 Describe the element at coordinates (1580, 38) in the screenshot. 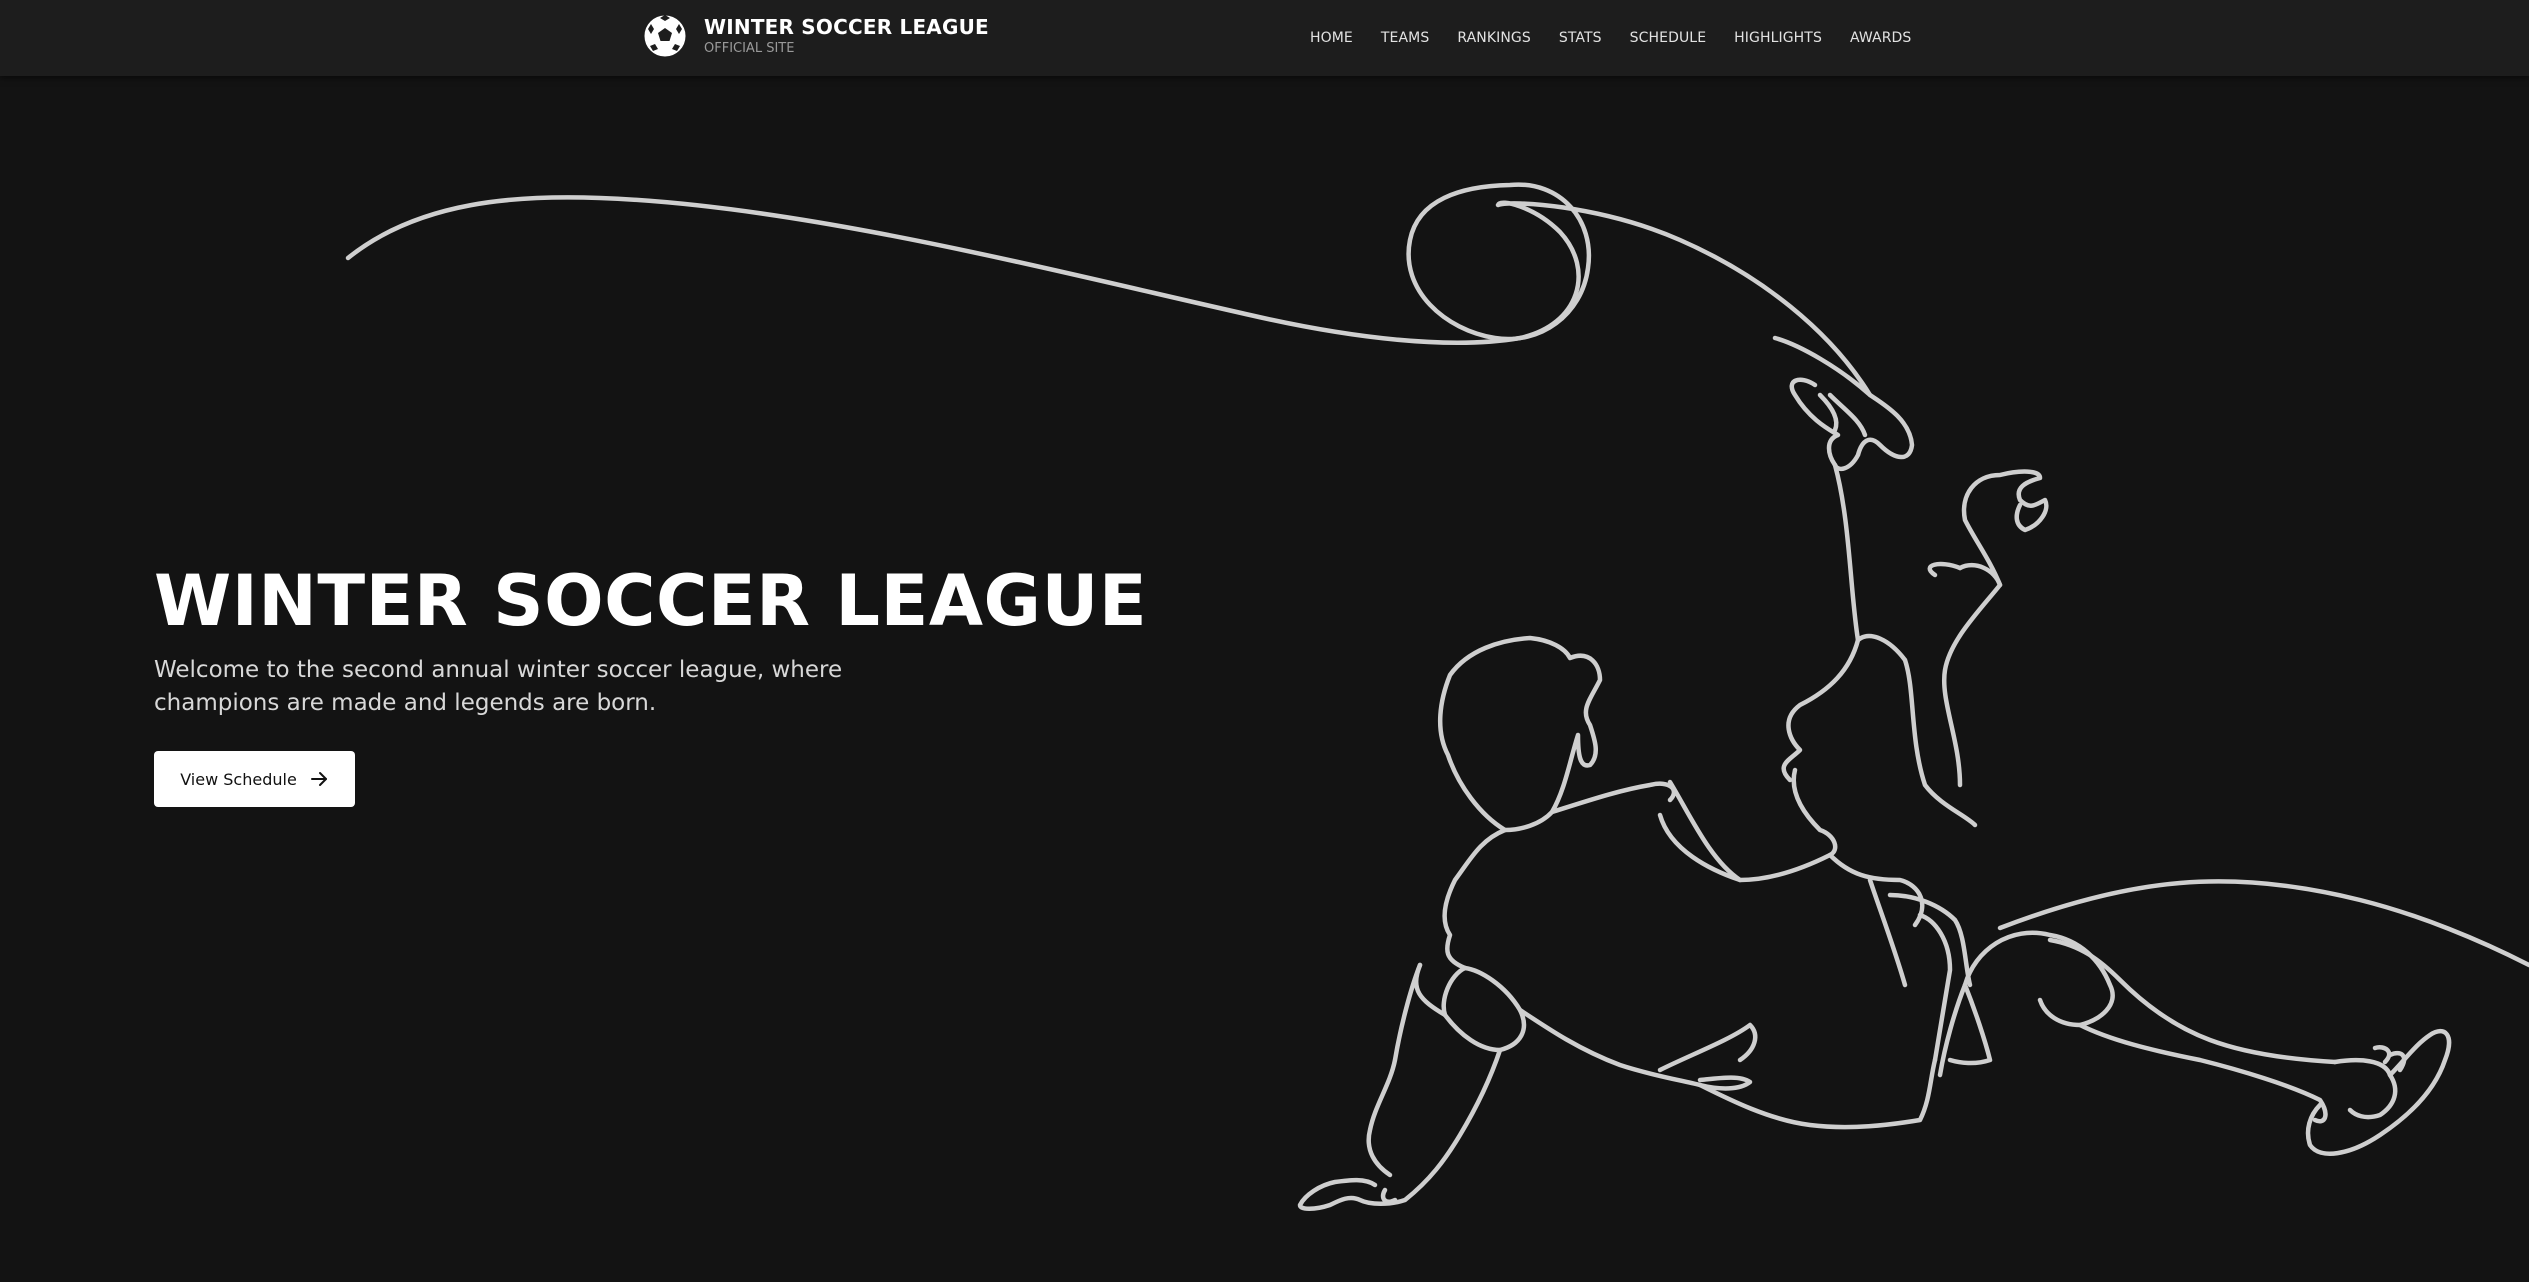

I see `nav-stats: STATS` at that location.